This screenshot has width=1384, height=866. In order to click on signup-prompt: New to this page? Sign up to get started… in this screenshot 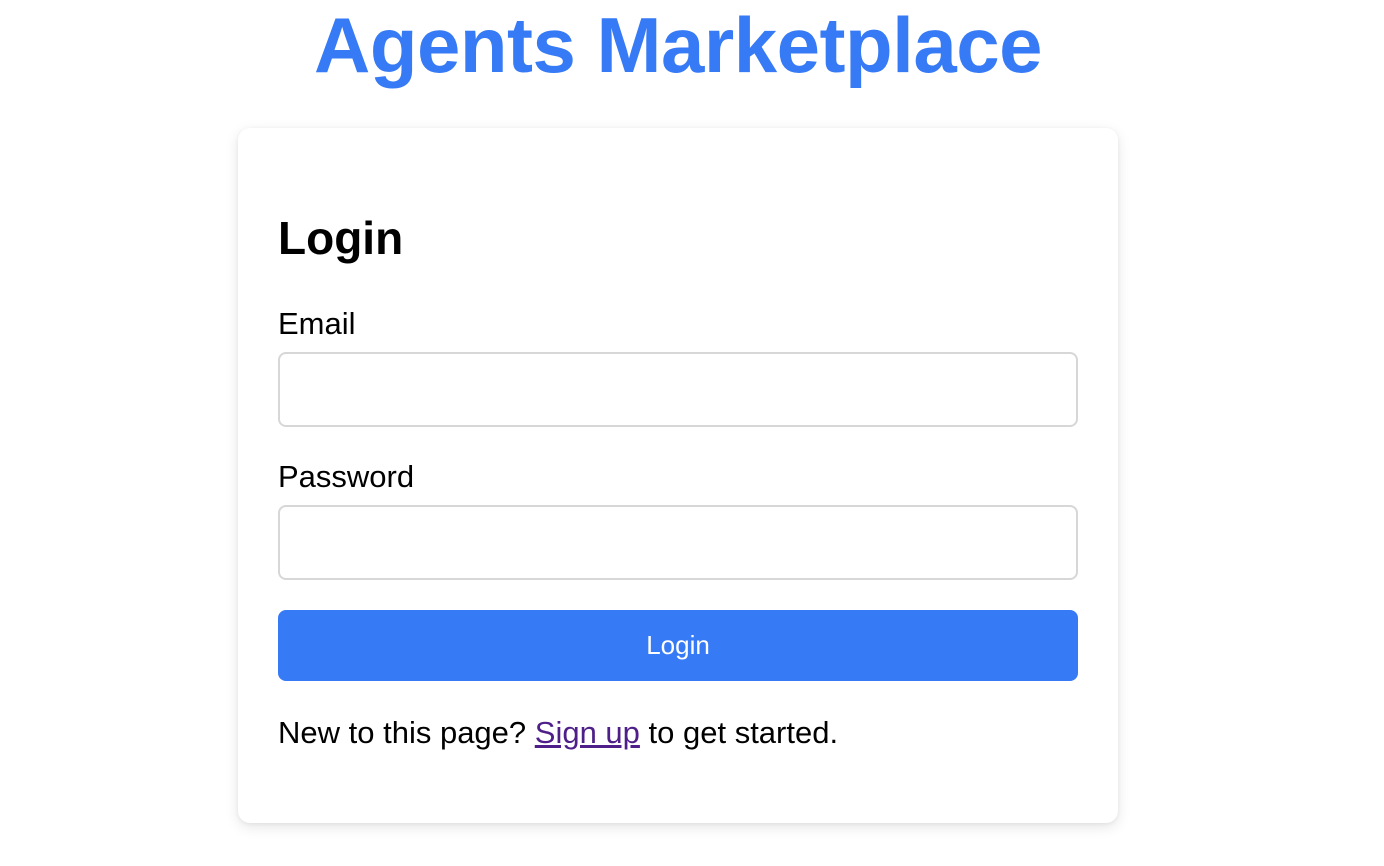, I will do `click(558, 733)`.